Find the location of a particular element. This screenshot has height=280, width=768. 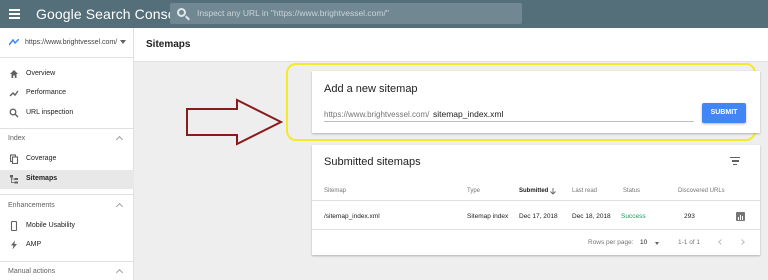

copy-icon is located at coordinates (14, 159).